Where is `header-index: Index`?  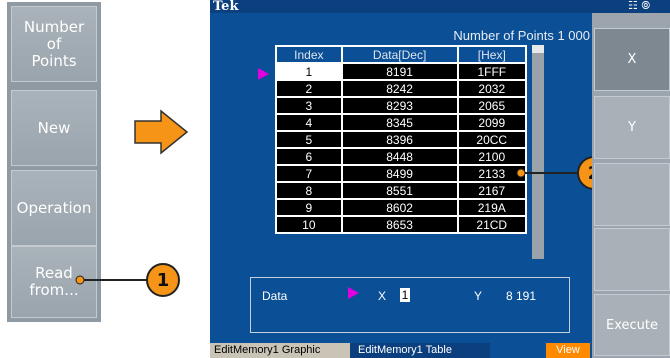 header-index: Index is located at coordinates (309, 54).